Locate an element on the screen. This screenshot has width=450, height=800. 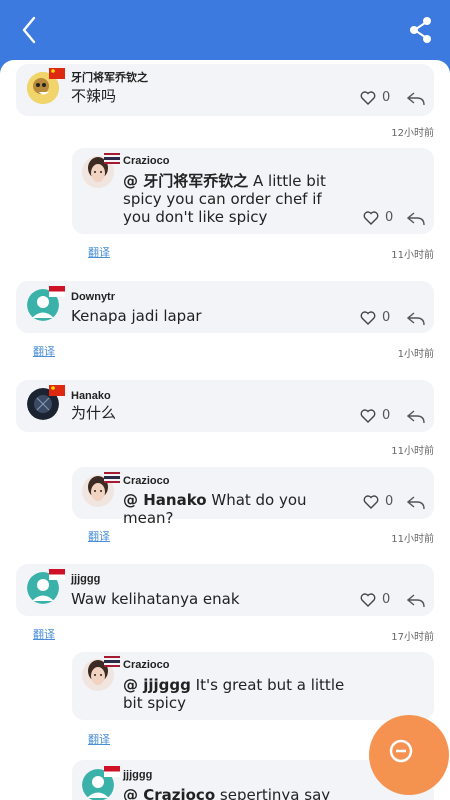
reply-text: @ Hanako What do you mean? is located at coordinates (215, 509).